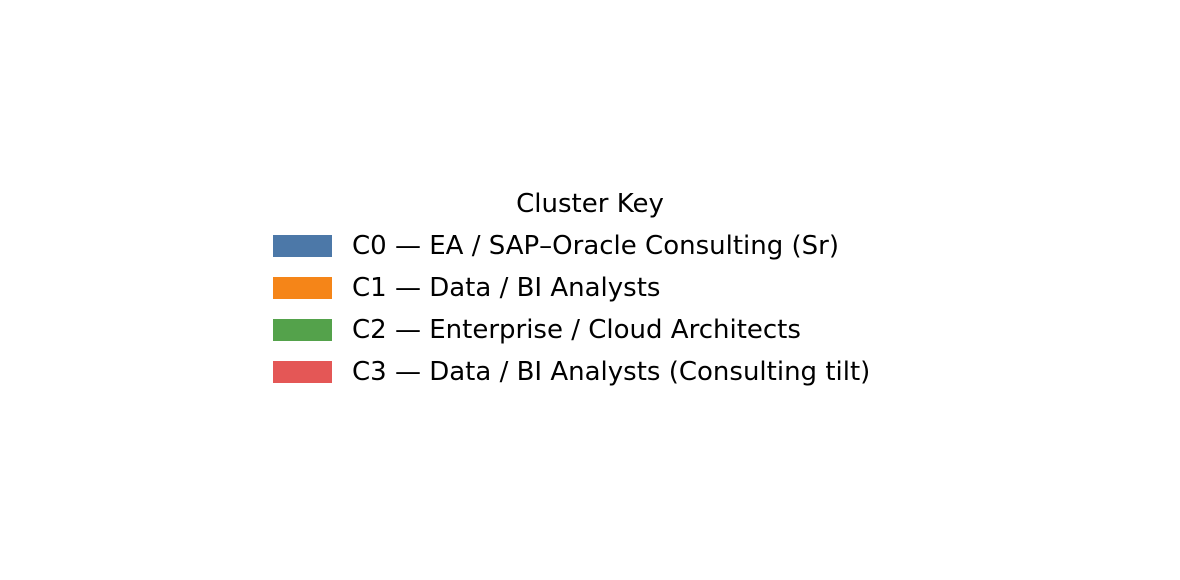  What do you see at coordinates (576, 330) in the screenshot?
I see `legend-label: C2 — Enterprise / Cloud Architects` at bounding box center [576, 330].